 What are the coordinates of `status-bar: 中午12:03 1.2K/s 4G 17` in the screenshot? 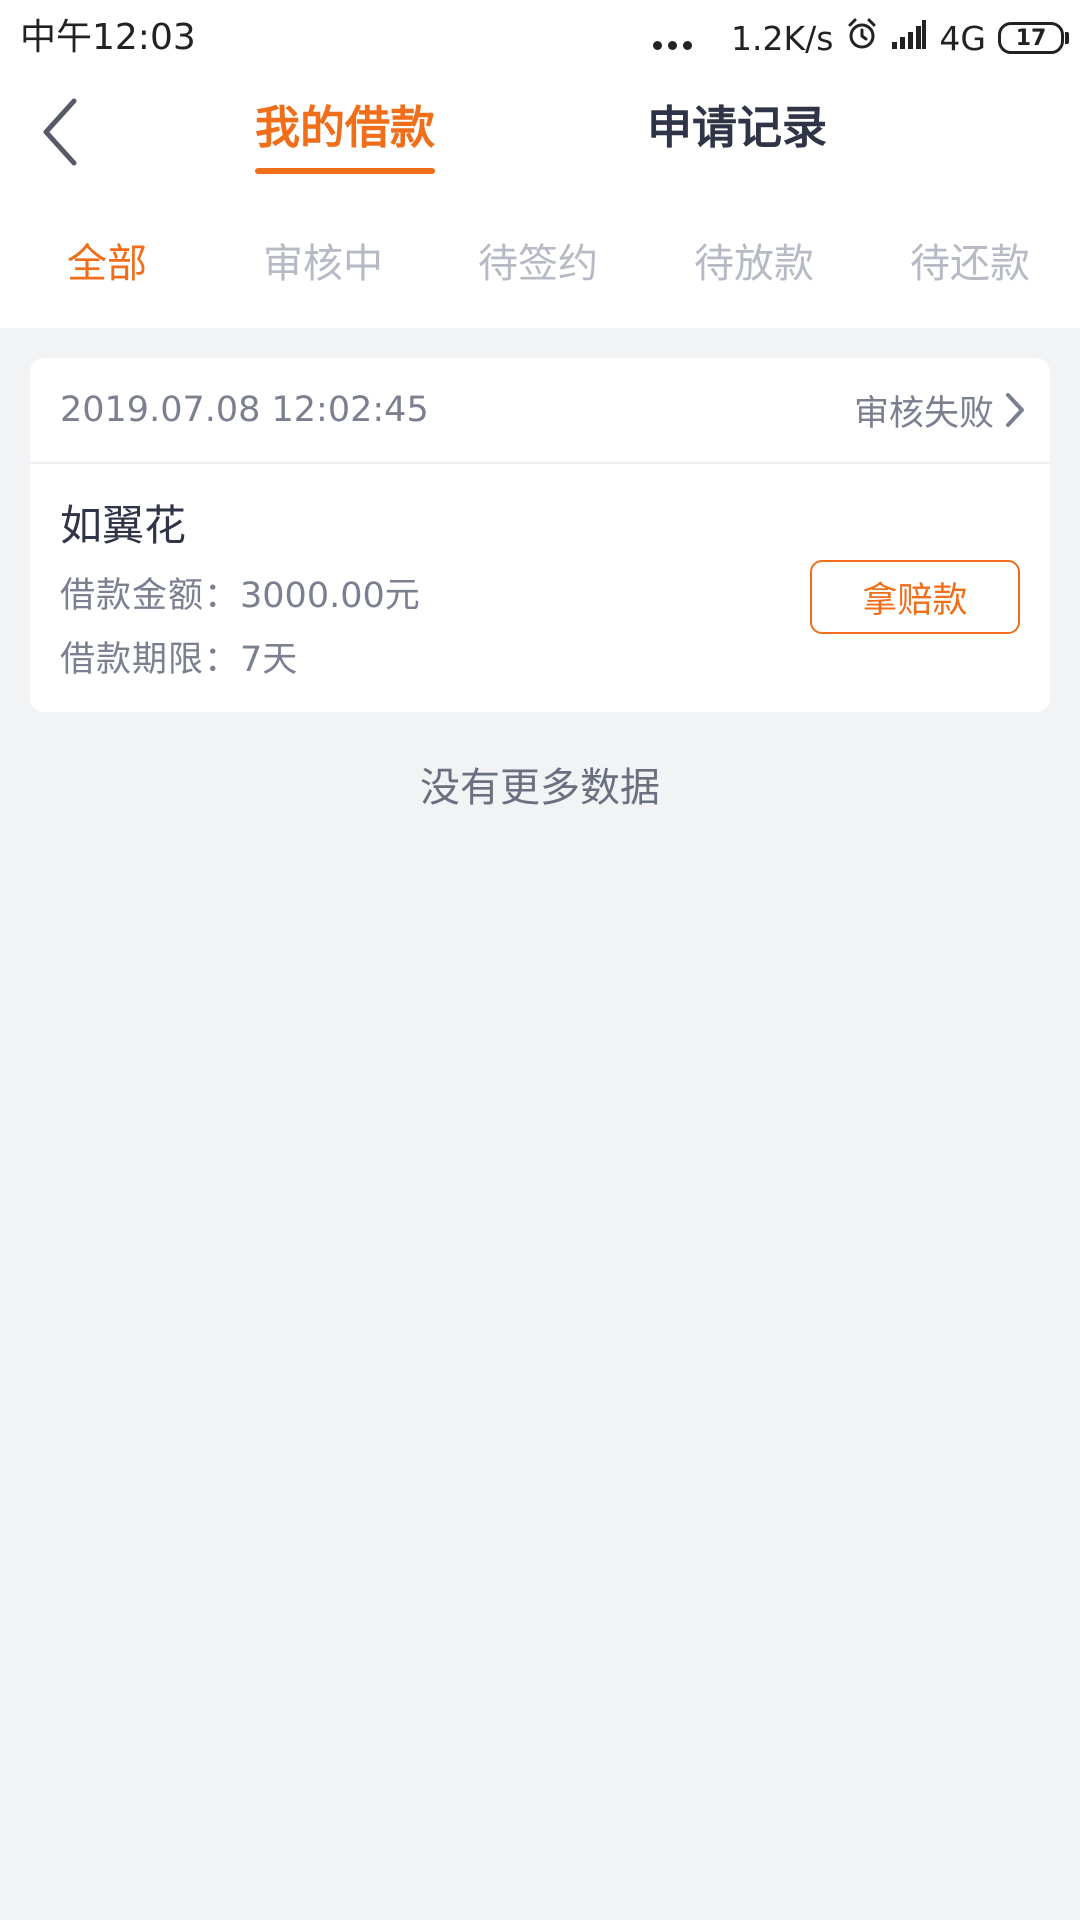 It's located at (540, 38).